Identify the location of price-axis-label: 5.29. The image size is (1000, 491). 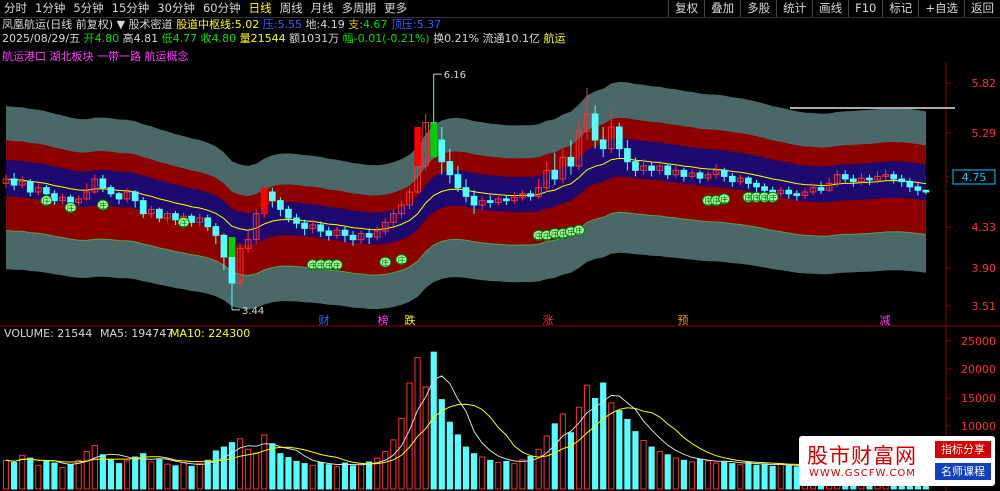
(984, 133).